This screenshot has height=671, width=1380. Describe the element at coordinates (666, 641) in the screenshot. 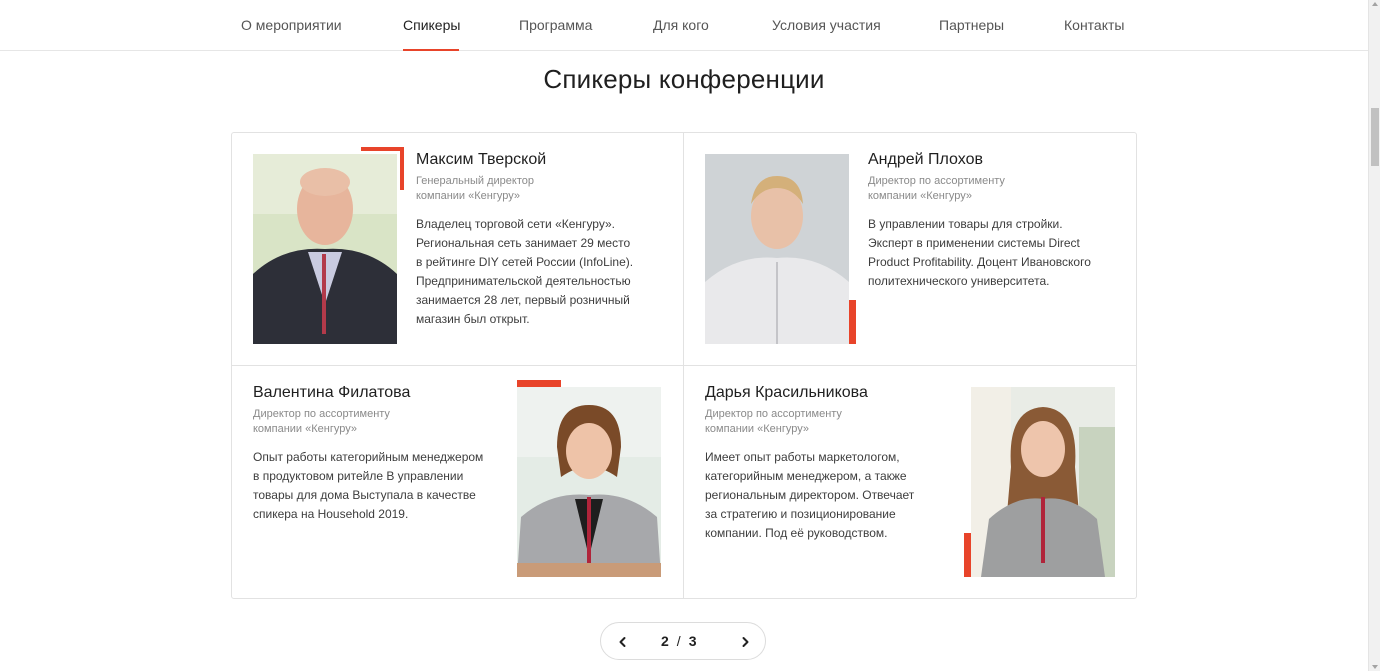

I see `current-page: 2` at that location.